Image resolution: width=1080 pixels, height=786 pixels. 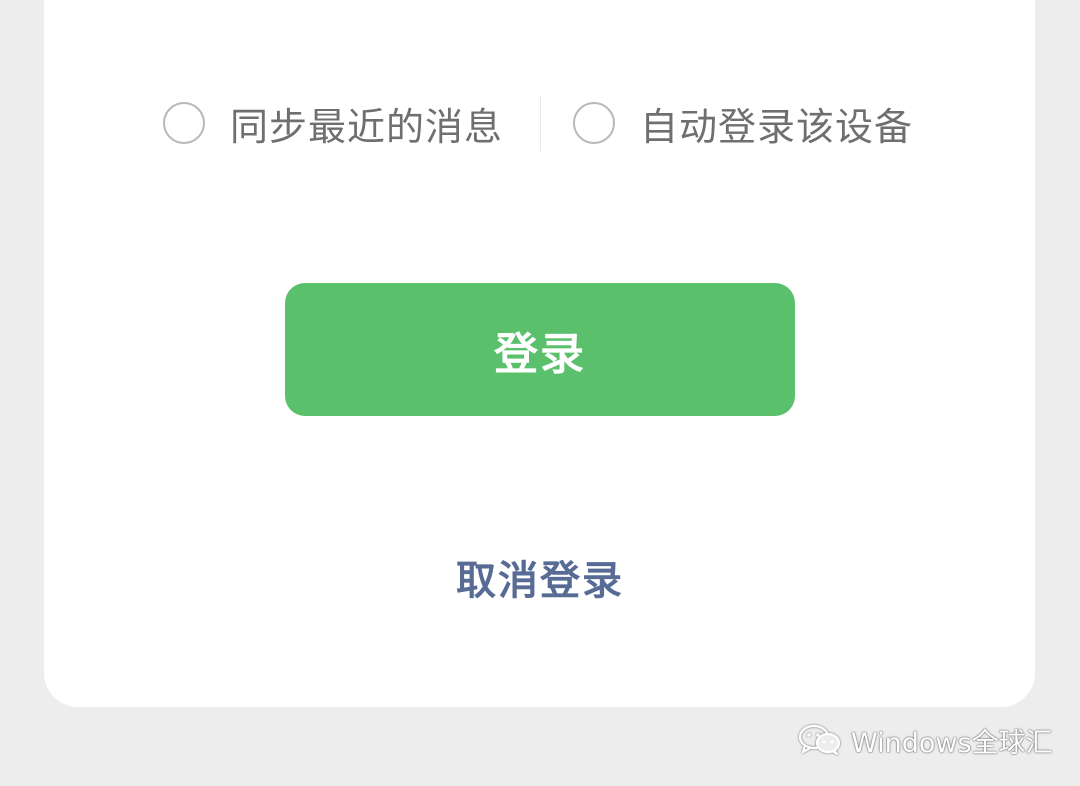 What do you see at coordinates (540, 123) in the screenshot?
I see `options-divider` at bounding box center [540, 123].